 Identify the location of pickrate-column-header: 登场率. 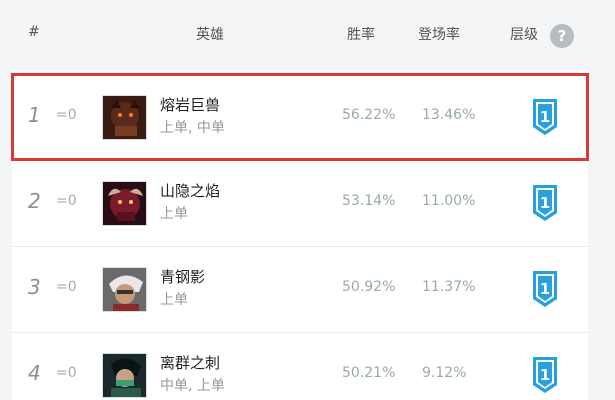
(439, 34).